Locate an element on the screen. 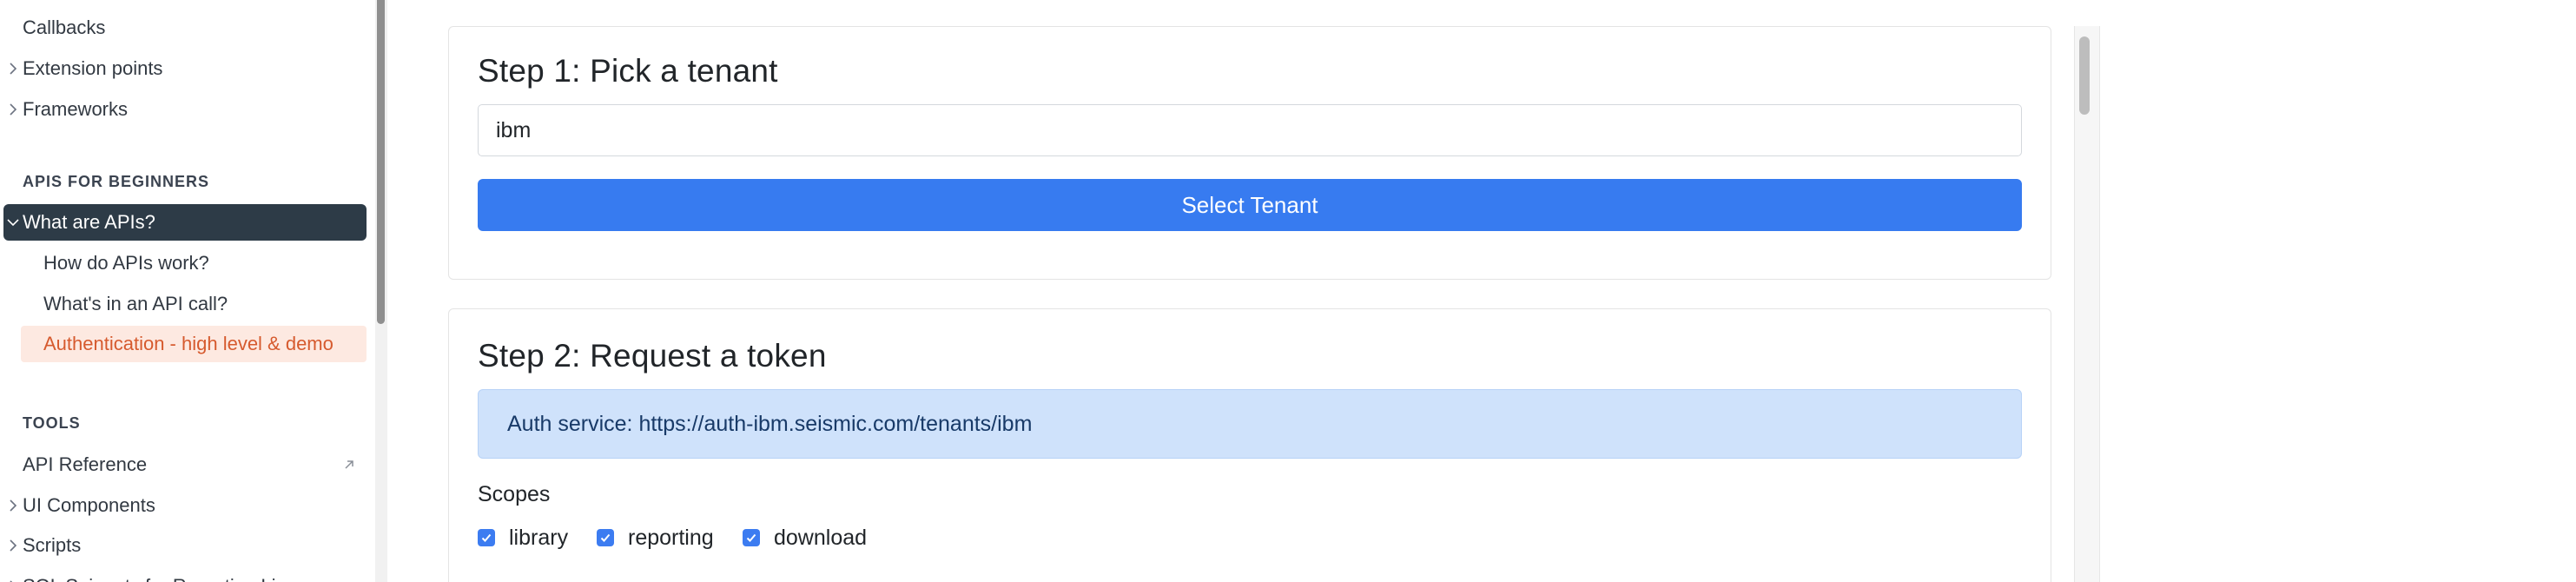 This screenshot has width=2576, height=582. sidebar-item-label: How do APIs work? is located at coordinates (126, 263).